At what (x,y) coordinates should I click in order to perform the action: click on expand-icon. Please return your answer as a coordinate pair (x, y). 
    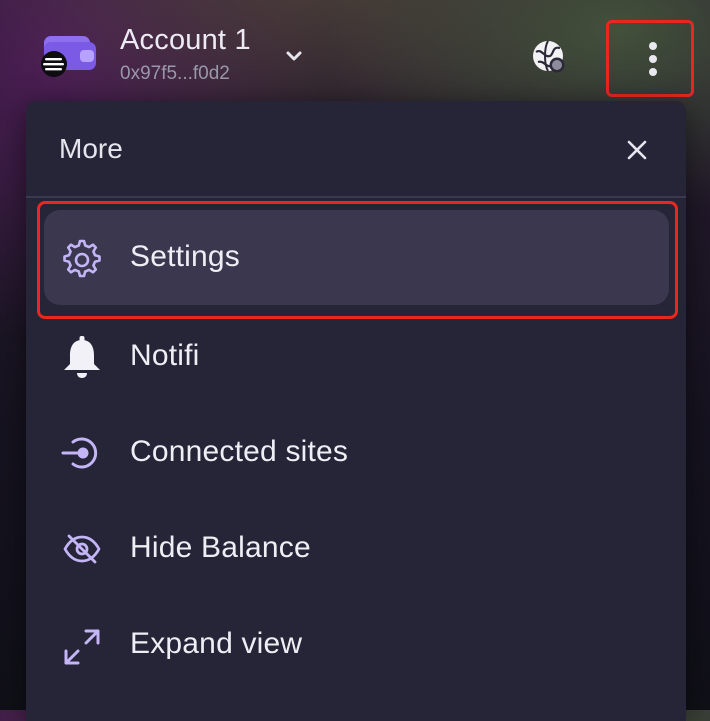
    Looking at the image, I should click on (82, 647).